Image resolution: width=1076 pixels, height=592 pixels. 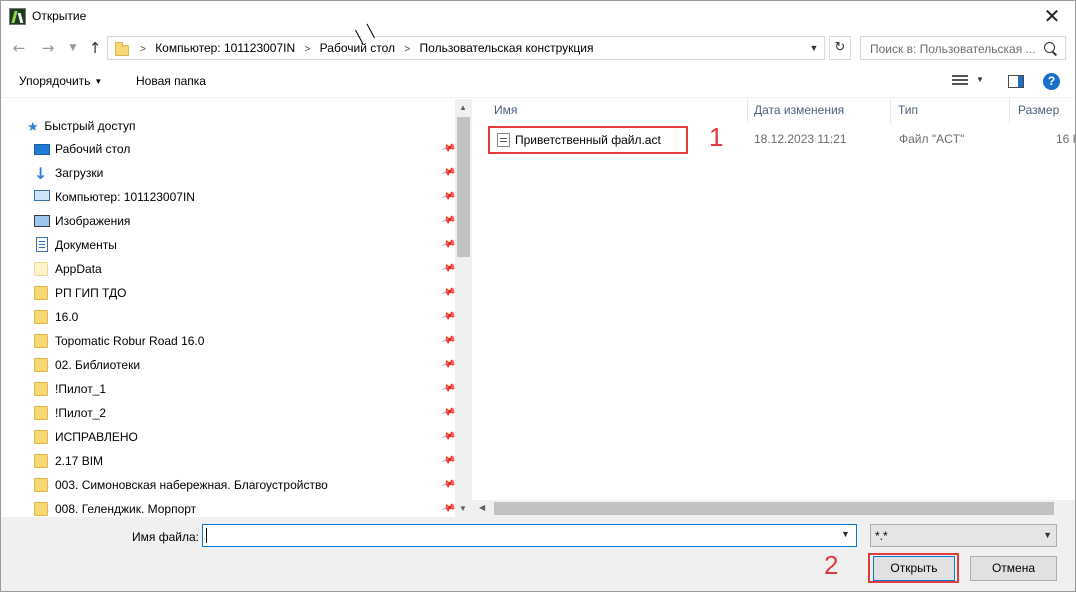 I want to click on horizontal-scrollbar: ◀, so click(x=773, y=508).